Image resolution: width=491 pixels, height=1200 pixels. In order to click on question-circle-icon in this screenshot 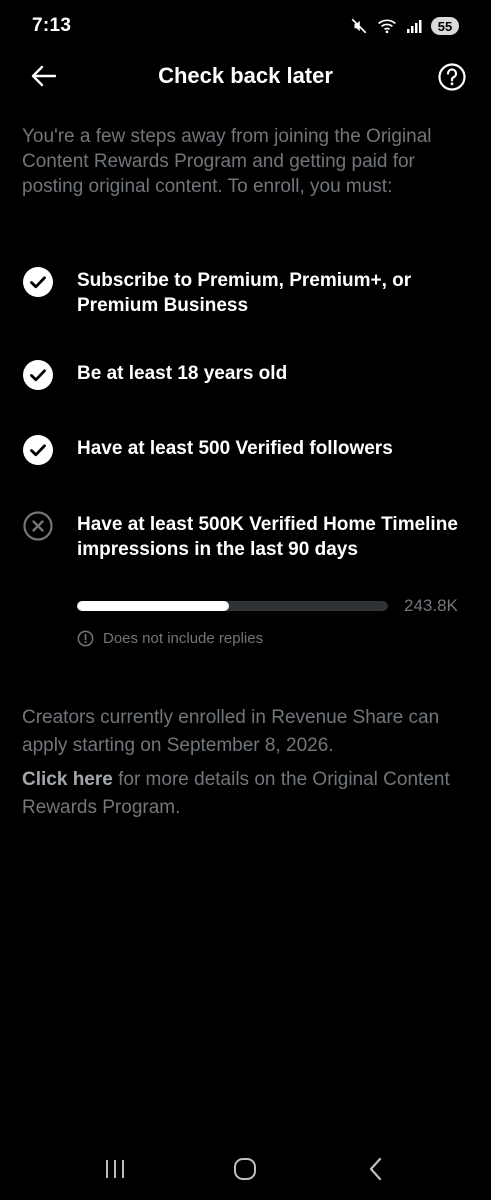, I will do `click(452, 77)`.